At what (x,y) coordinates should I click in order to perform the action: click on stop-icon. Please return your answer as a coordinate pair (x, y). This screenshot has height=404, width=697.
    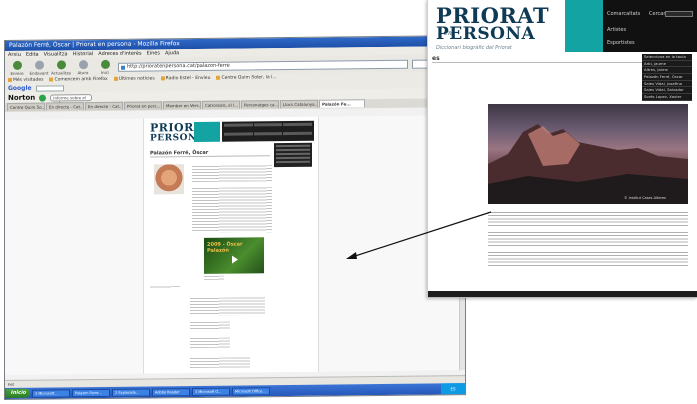
    Looking at the image, I should click on (83, 64).